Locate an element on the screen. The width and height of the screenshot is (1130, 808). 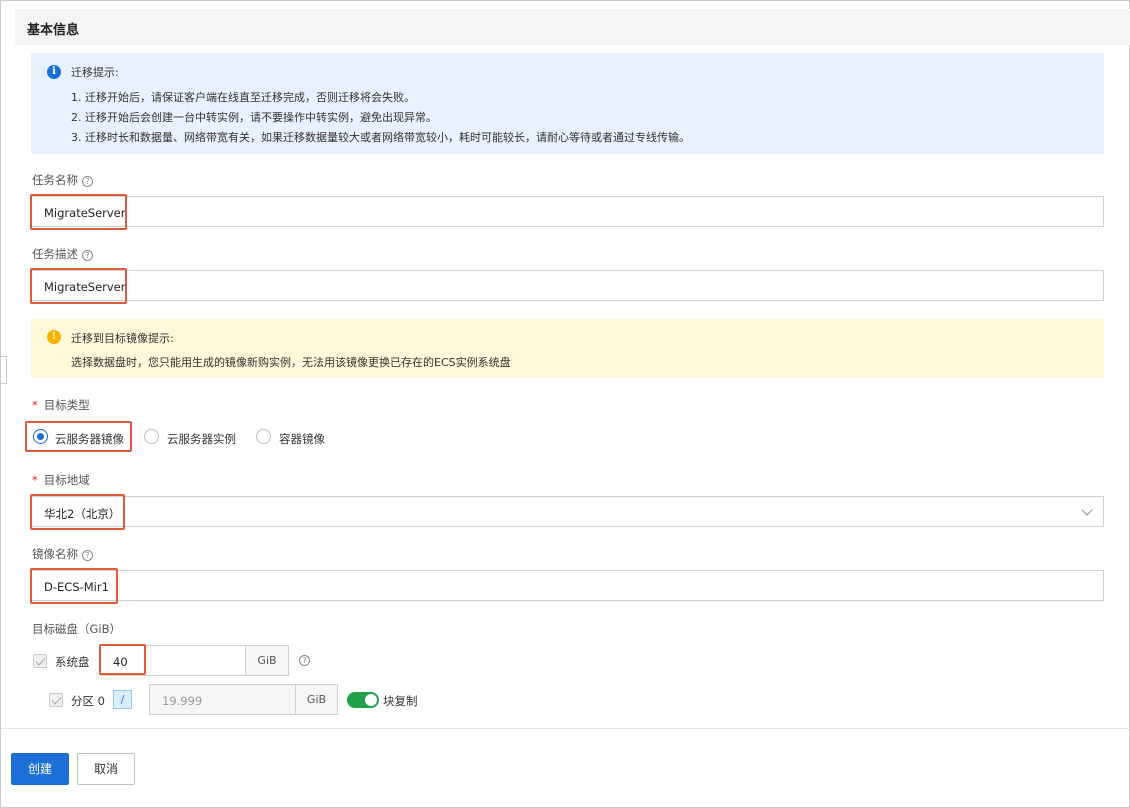
image-tip-title: 迁移到目标镜像提示: is located at coordinates (122, 338).